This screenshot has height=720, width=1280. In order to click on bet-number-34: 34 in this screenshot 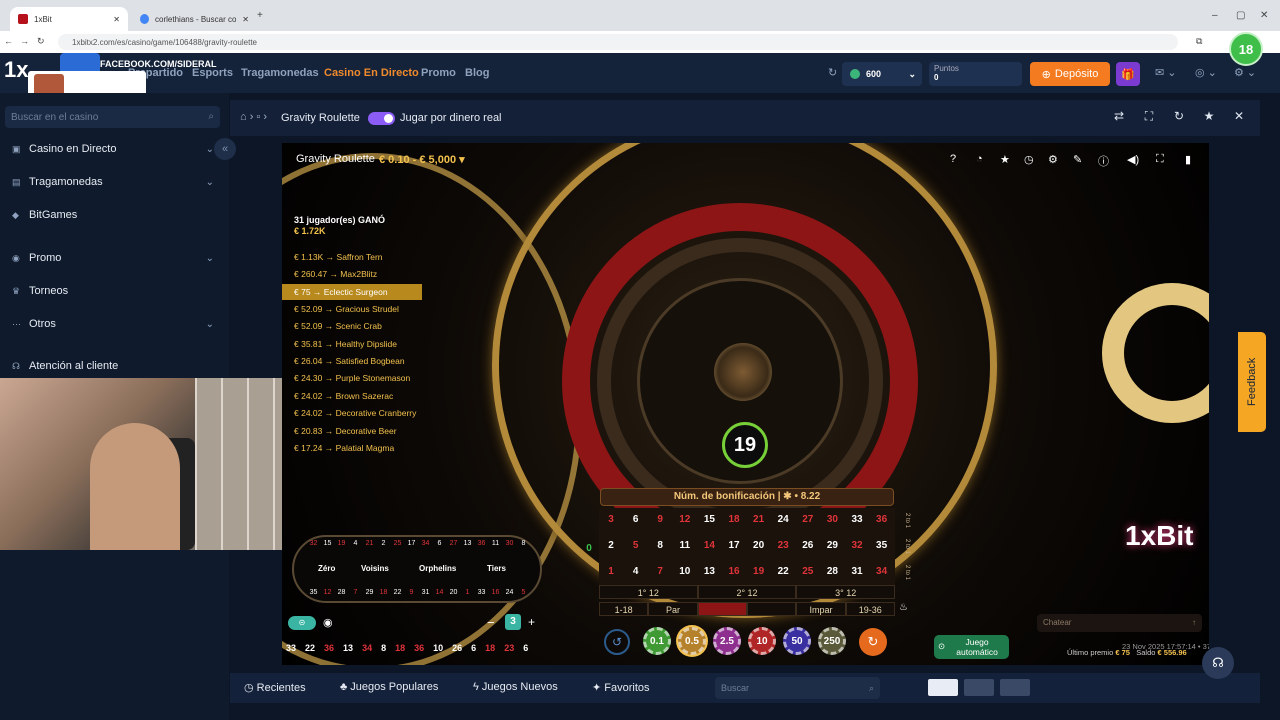, I will do `click(882, 572)`.